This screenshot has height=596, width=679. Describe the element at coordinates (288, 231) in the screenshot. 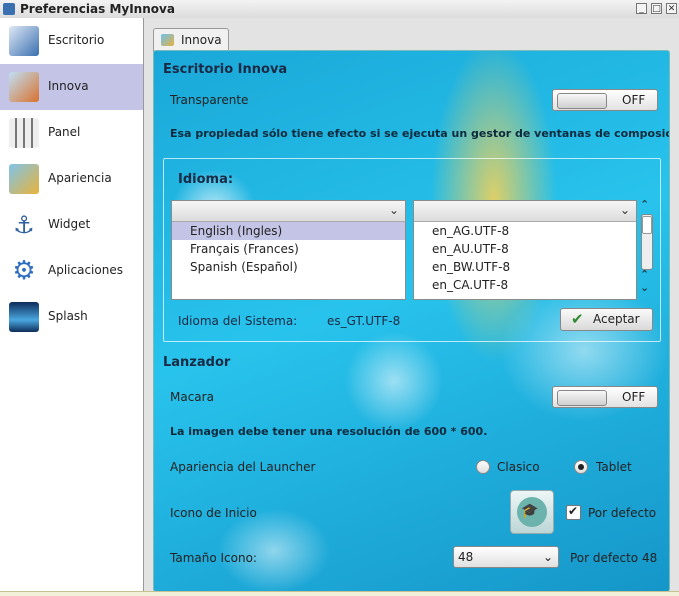

I see `list-item: English (Ingles)` at that location.